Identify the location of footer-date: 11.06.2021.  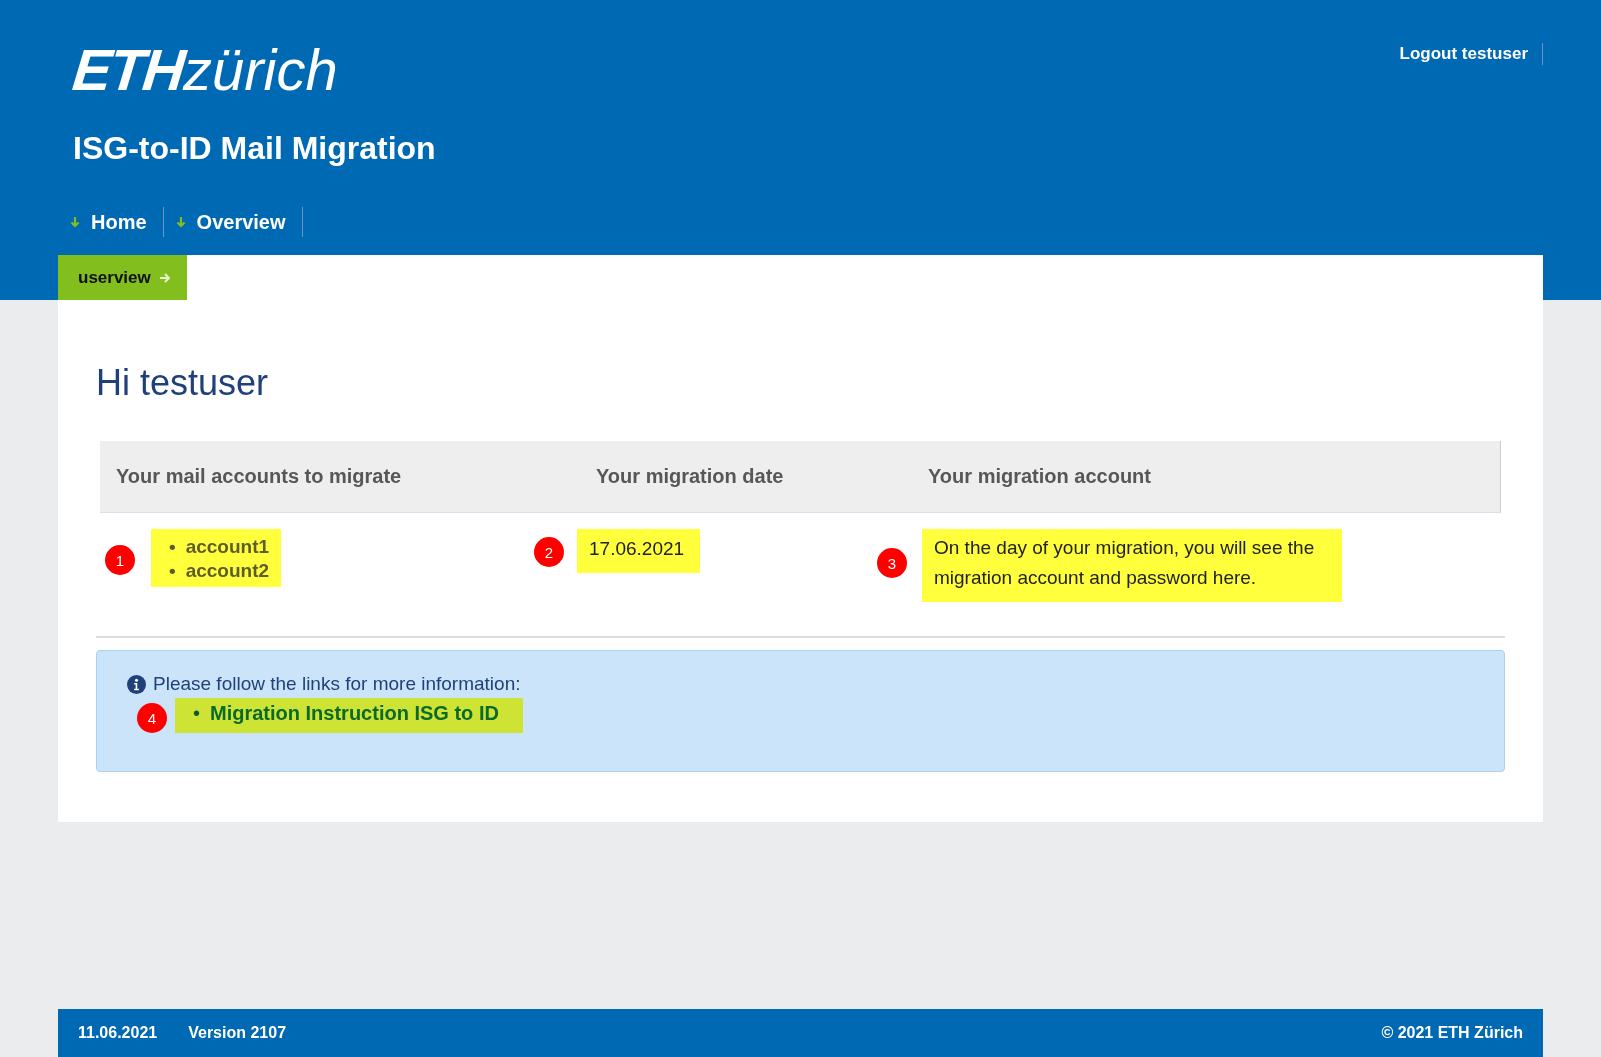
(118, 1033).